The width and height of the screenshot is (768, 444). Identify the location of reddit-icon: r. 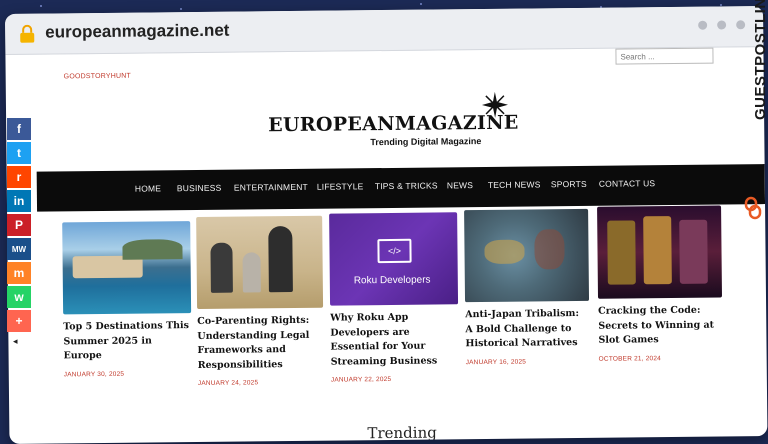
(19, 177).